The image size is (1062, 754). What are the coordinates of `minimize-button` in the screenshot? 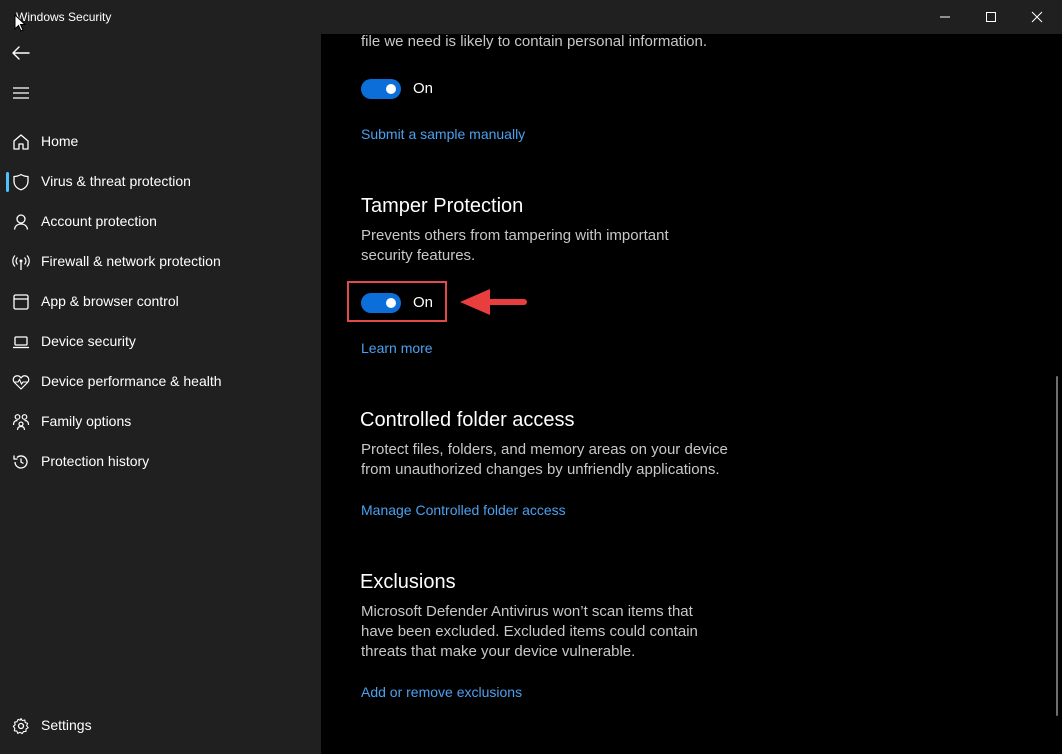 It's located at (945, 17).